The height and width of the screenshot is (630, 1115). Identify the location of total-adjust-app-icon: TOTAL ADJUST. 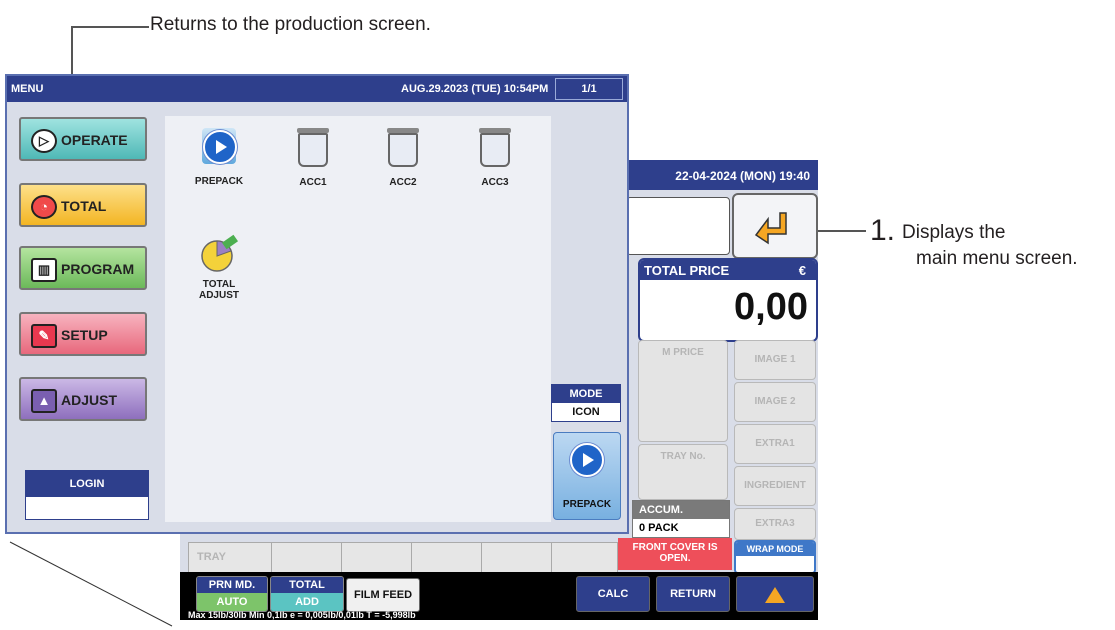
(219, 267).